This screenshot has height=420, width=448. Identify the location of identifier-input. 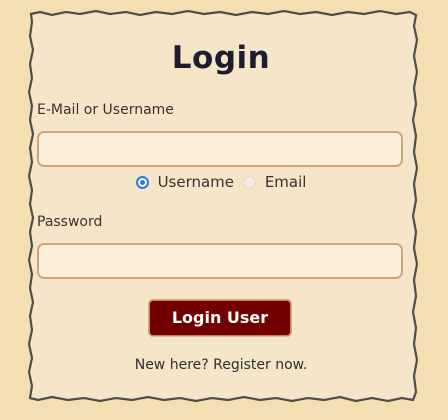
(220, 149).